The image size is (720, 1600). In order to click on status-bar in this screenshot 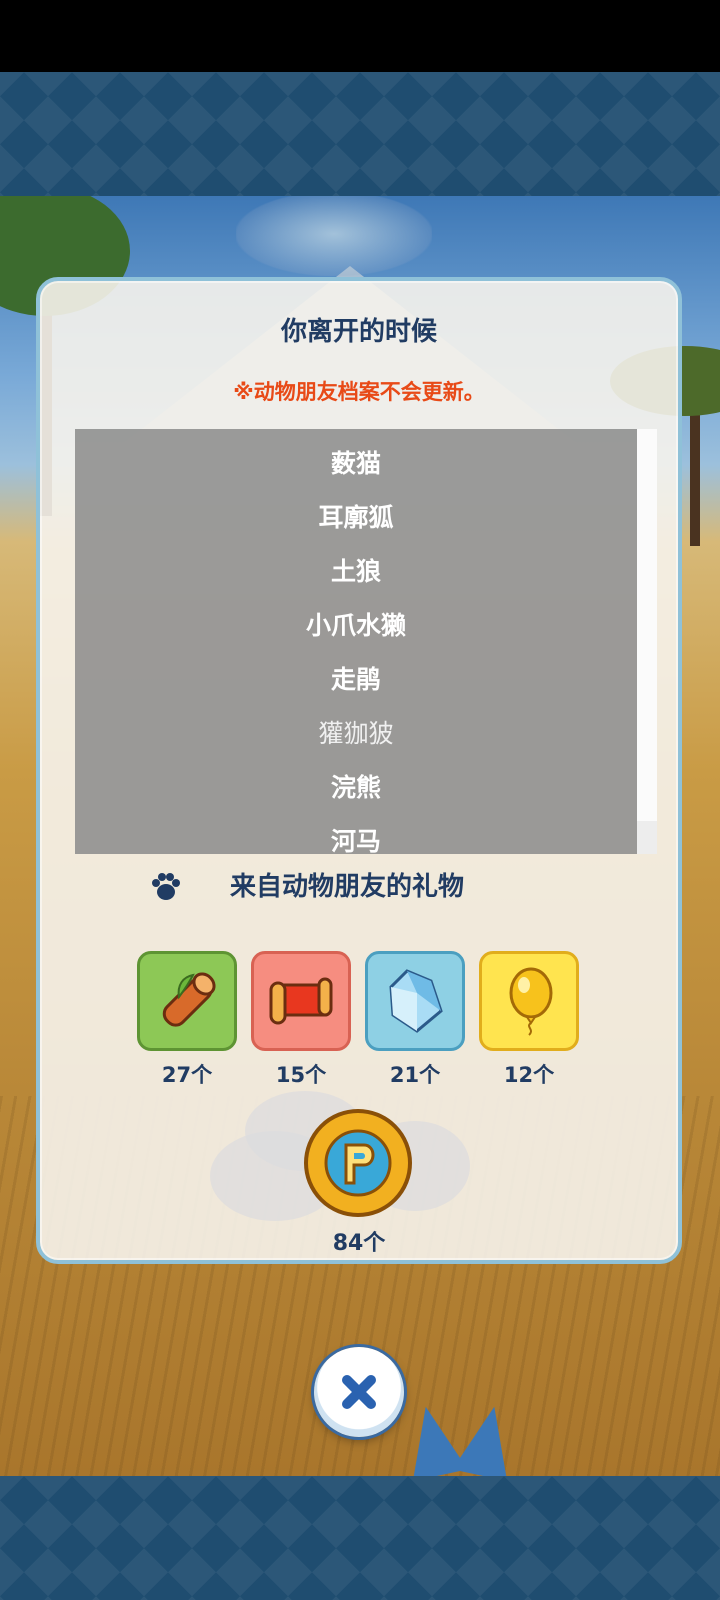, I will do `click(360, 36)`.